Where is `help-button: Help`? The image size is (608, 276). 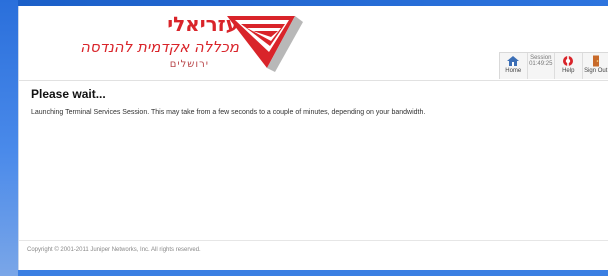 help-button: Help is located at coordinates (569, 66).